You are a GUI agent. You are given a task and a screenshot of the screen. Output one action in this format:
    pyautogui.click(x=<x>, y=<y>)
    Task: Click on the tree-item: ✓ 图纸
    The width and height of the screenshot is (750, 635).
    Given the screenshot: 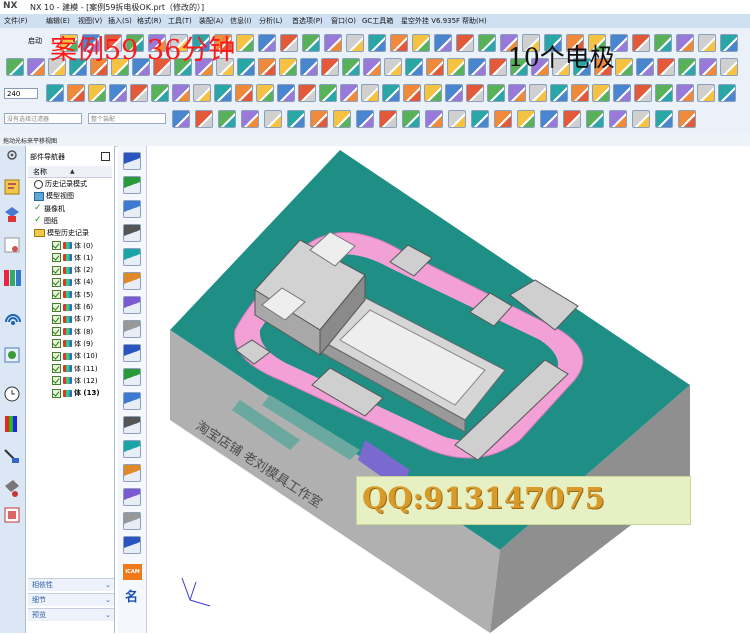 What is the action you would take?
    pyautogui.click(x=46, y=221)
    